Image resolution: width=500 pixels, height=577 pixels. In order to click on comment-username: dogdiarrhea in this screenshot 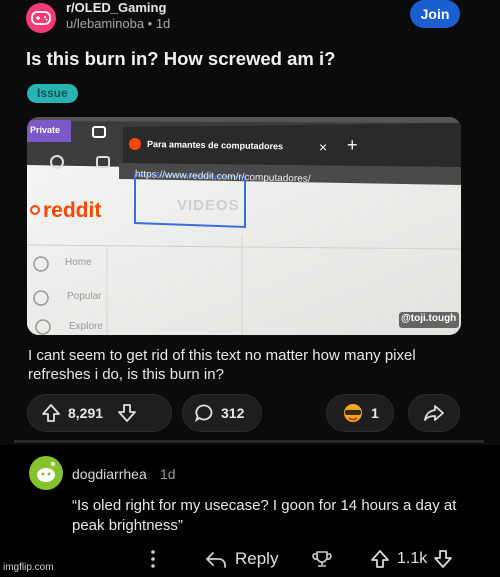, I will do `click(109, 474)`.